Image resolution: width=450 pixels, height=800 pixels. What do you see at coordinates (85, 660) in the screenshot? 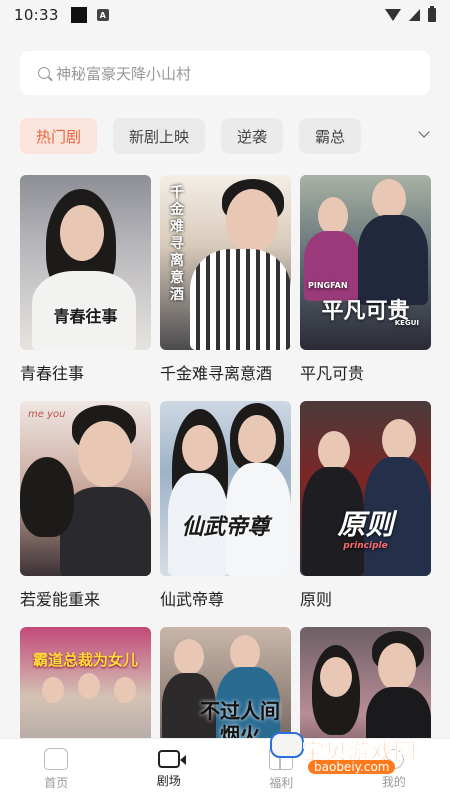
I see `poster-title-text: 霸道总裁为女儿` at bounding box center [85, 660].